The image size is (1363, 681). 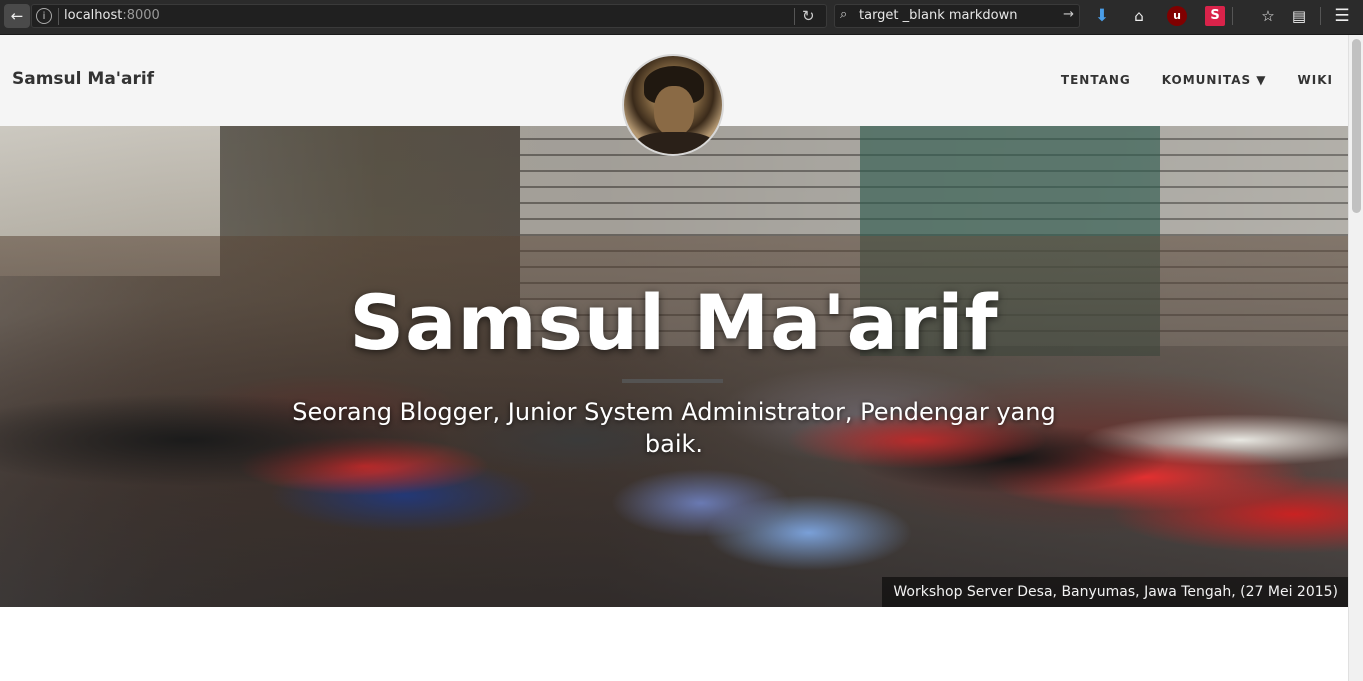 I want to click on download-icon: ⬇, so click(x=1102, y=16).